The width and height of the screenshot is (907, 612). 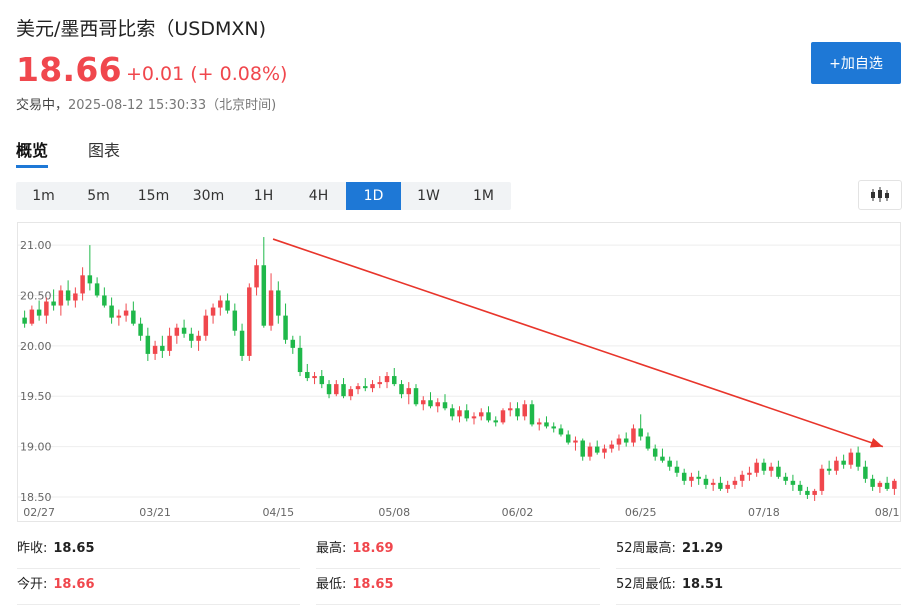 I want to click on x-tick-label: 05/08, so click(x=394, y=512).